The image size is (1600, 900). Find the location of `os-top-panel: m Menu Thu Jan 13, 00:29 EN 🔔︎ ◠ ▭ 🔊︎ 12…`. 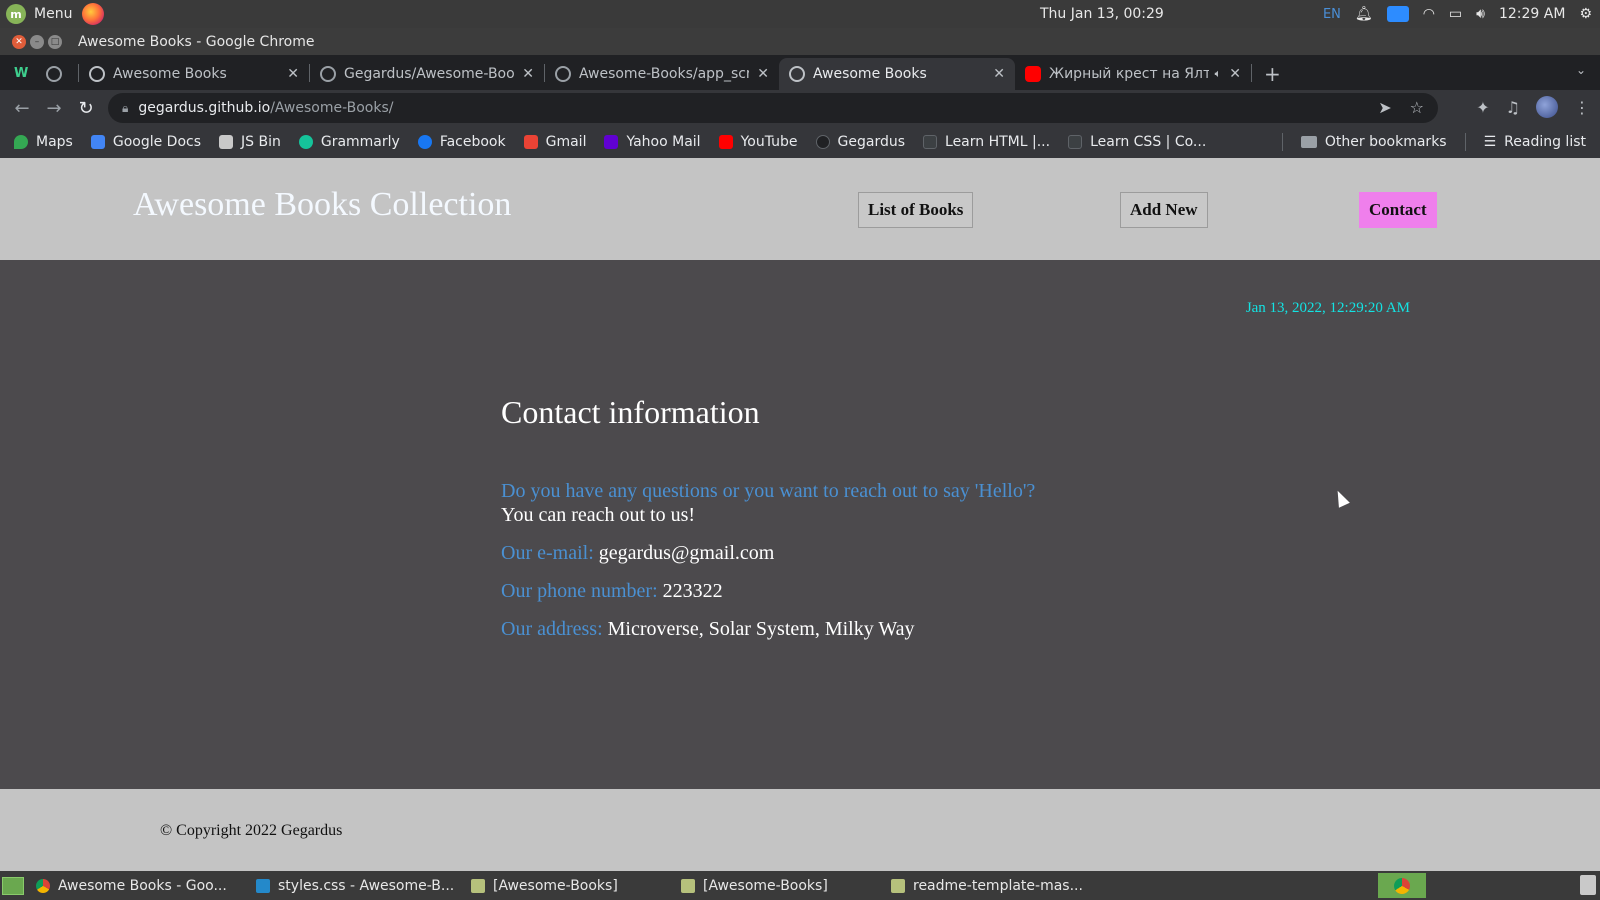

os-top-panel: m Menu Thu Jan 13, 00:29 EN 🔔︎ ◠ ▭ 🔊︎ 12… is located at coordinates (800, 14).